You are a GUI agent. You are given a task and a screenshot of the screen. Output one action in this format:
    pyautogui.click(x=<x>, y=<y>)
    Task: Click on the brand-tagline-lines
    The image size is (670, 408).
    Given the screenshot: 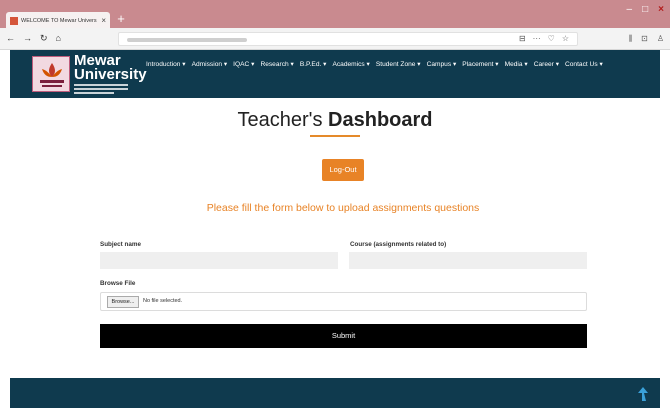 What is the action you would take?
    pyautogui.click(x=110, y=89)
    